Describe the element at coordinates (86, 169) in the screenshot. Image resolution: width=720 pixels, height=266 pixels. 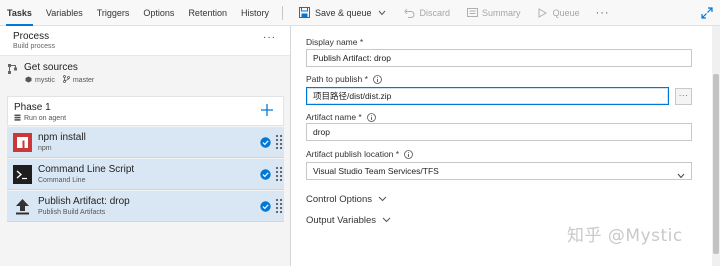
I see `task-title: Command Line Script` at that location.